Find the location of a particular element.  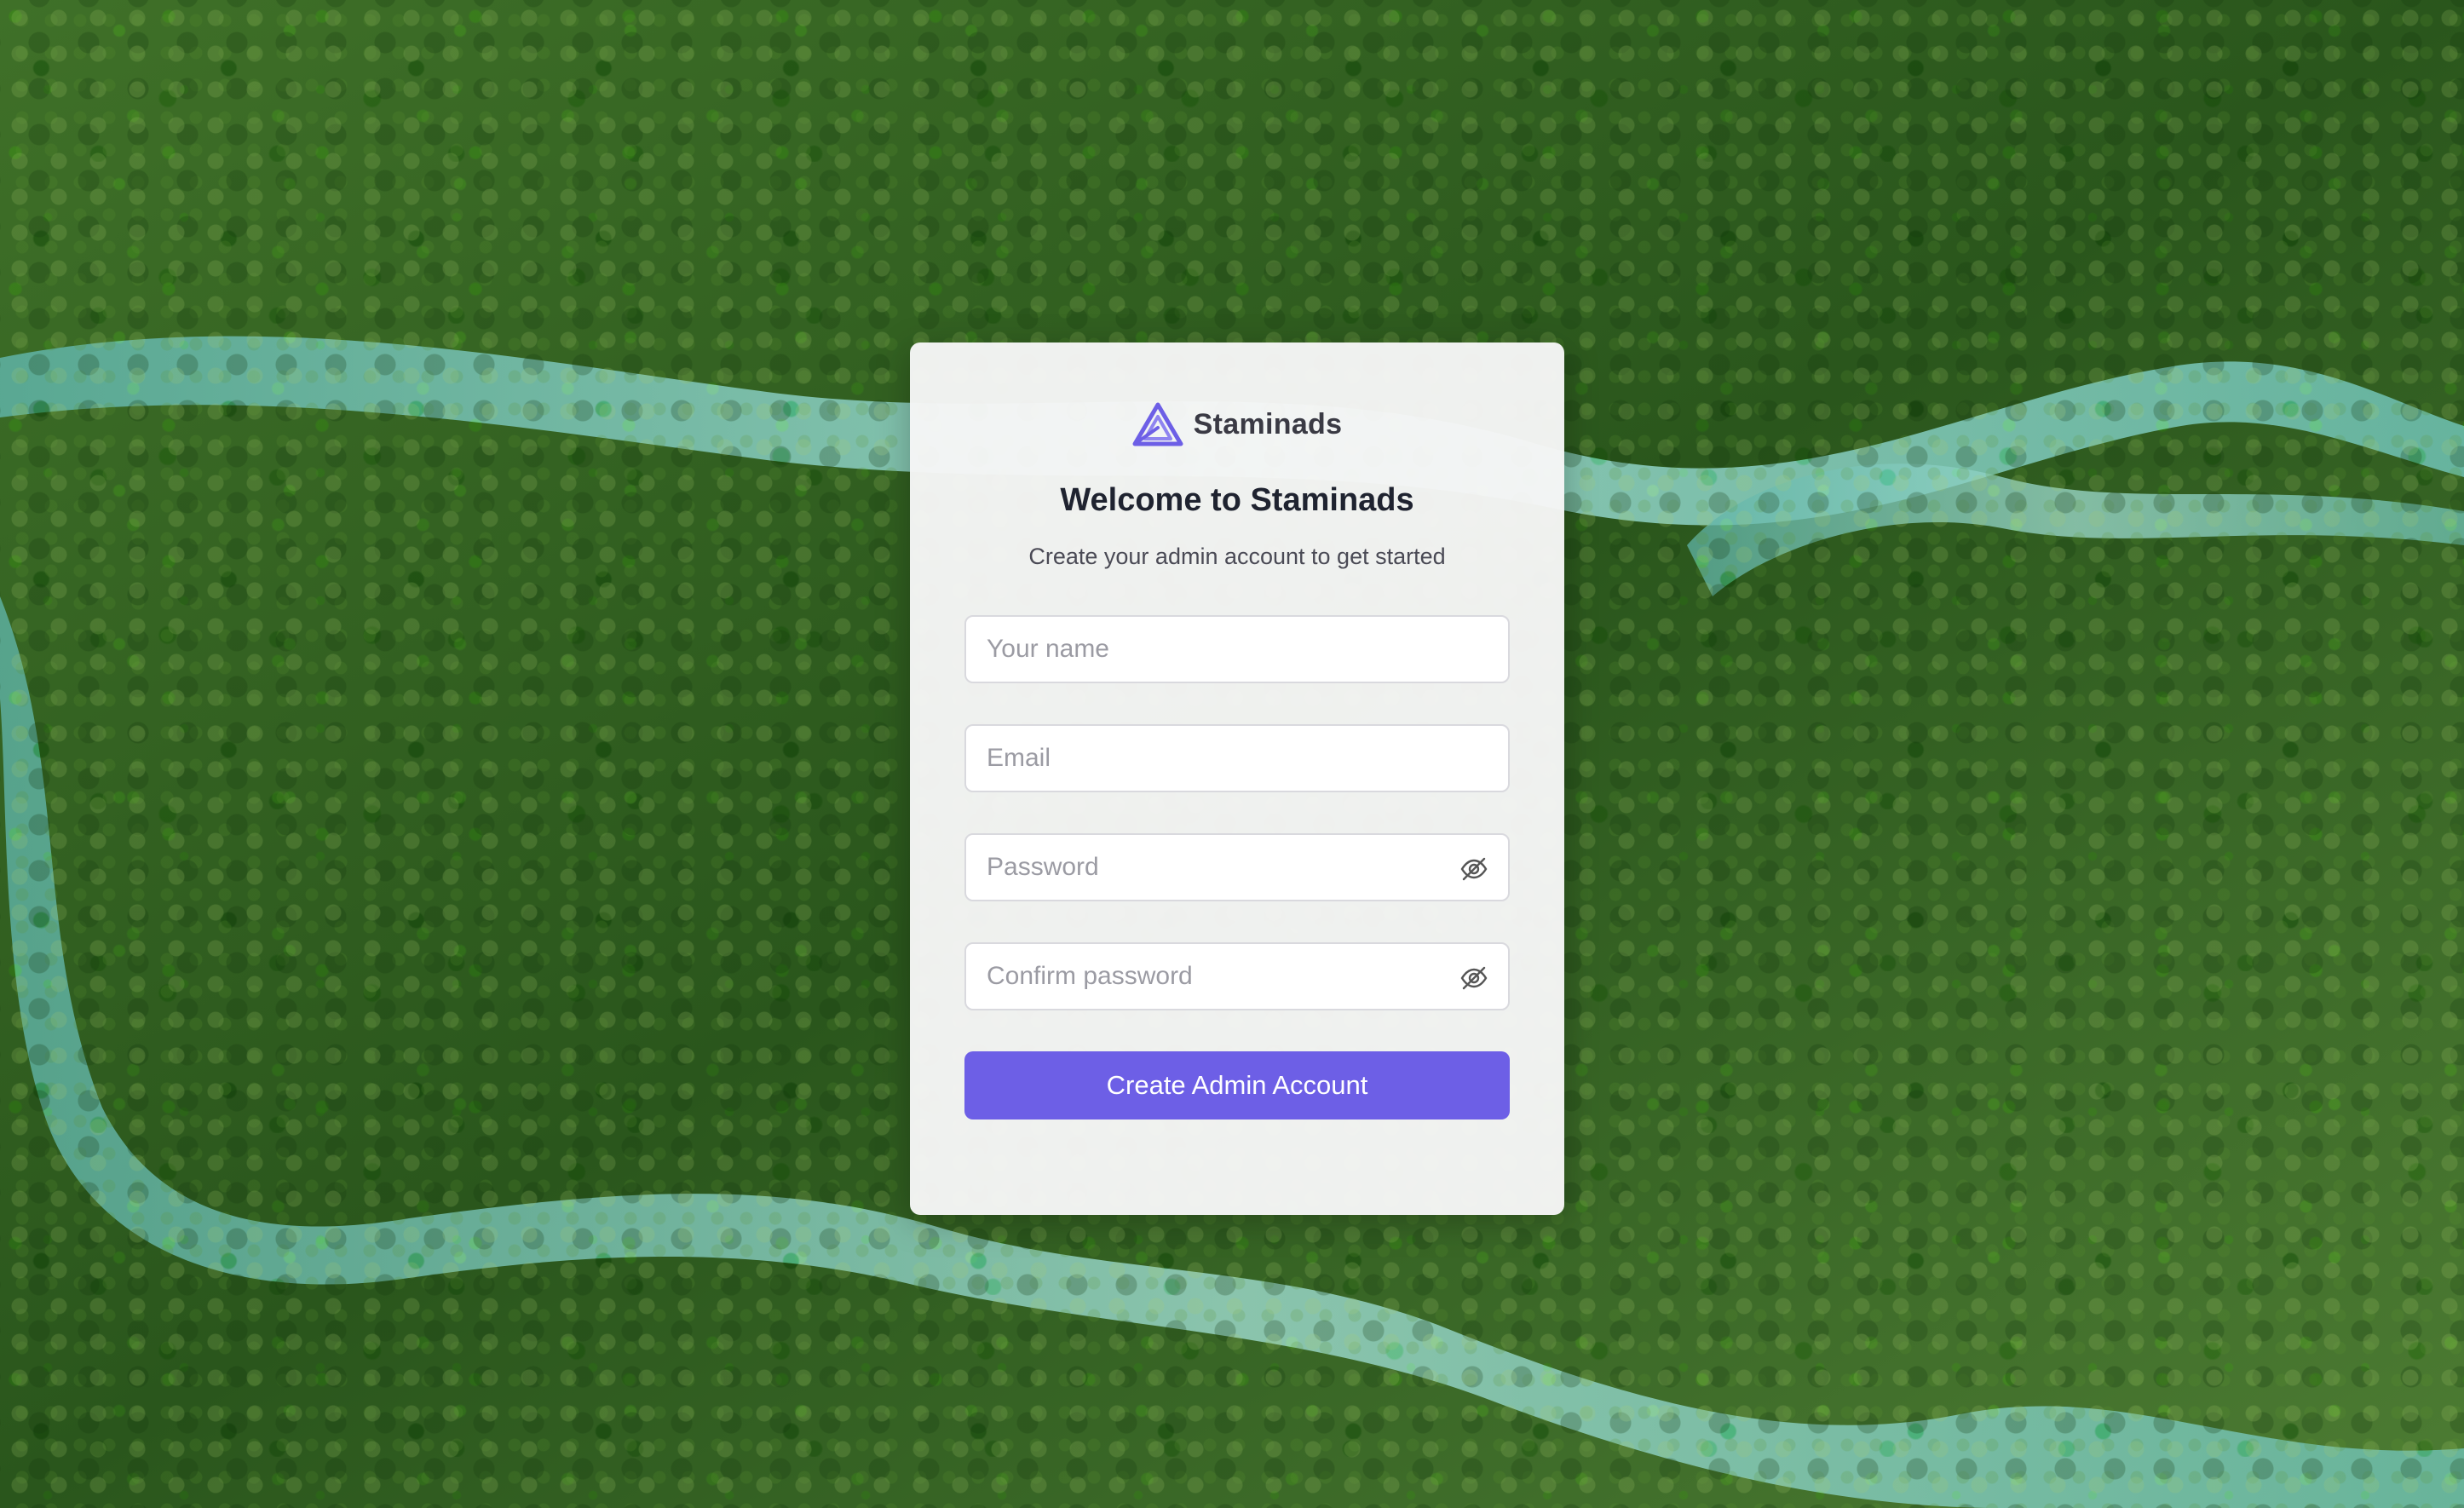

confirm-password-field is located at coordinates (1237, 976).